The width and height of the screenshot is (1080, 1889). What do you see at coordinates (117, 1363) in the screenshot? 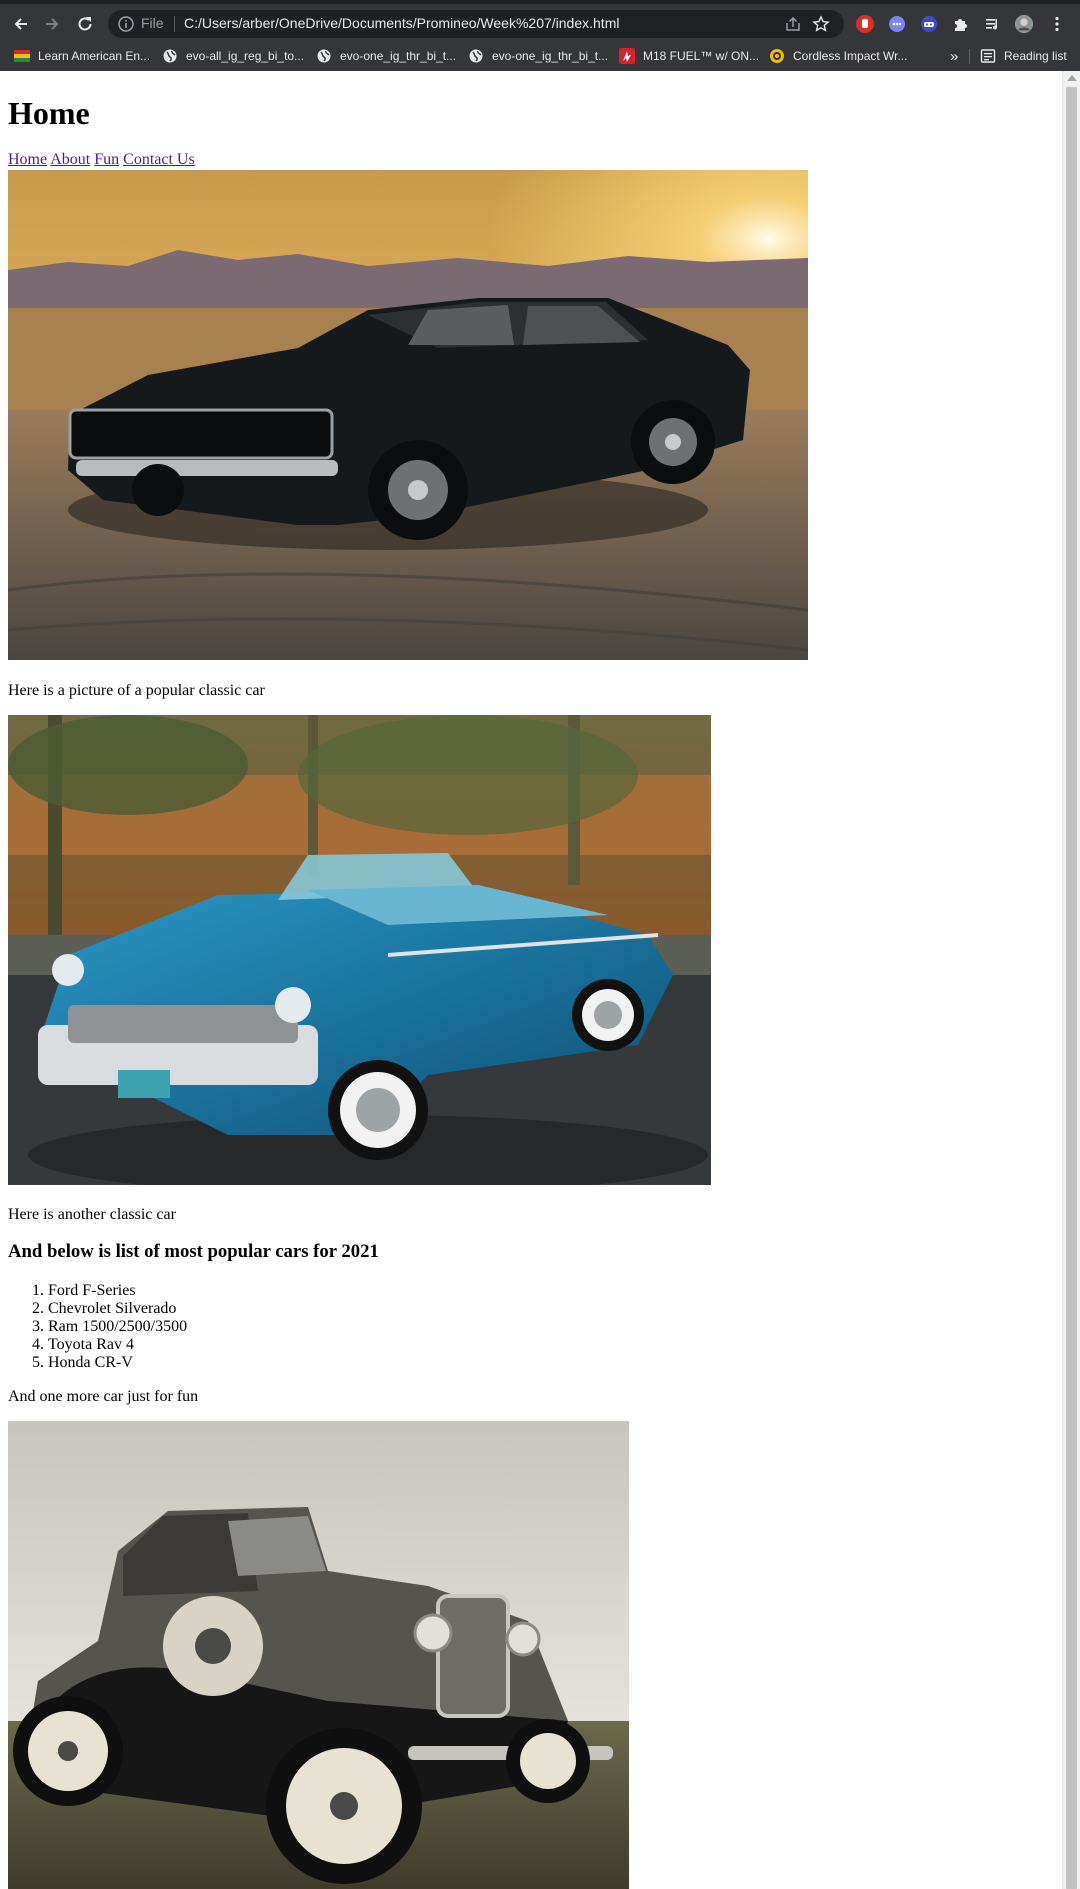
I see `list-item: Honda CR-V` at bounding box center [117, 1363].